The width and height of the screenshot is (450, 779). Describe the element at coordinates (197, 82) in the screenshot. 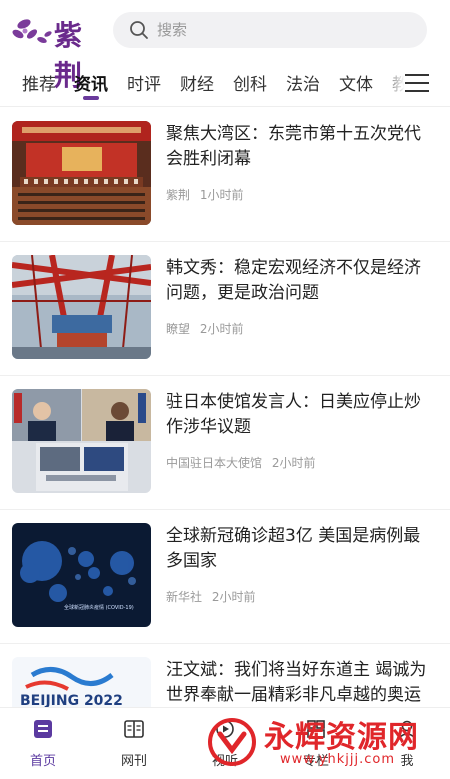

I see `tab-finance: 财经` at that location.